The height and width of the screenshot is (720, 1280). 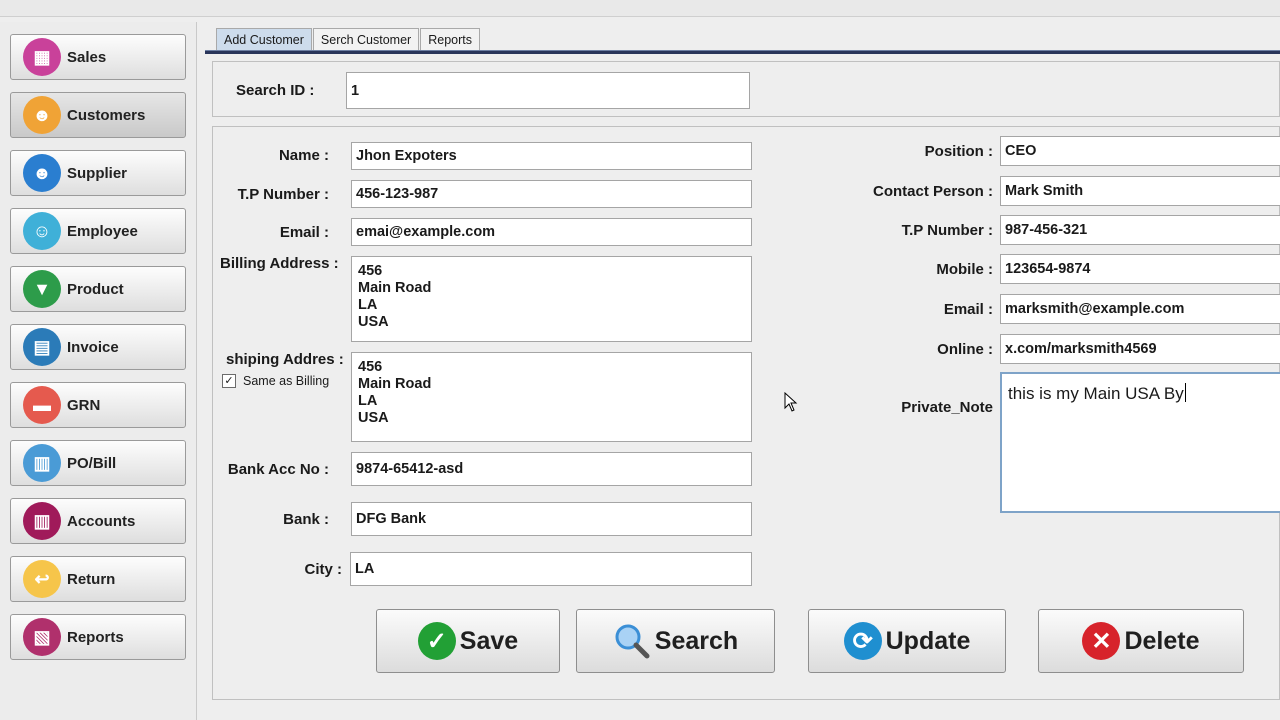 What do you see at coordinates (551, 519) in the screenshot?
I see `bank-input: DFG Bank` at bounding box center [551, 519].